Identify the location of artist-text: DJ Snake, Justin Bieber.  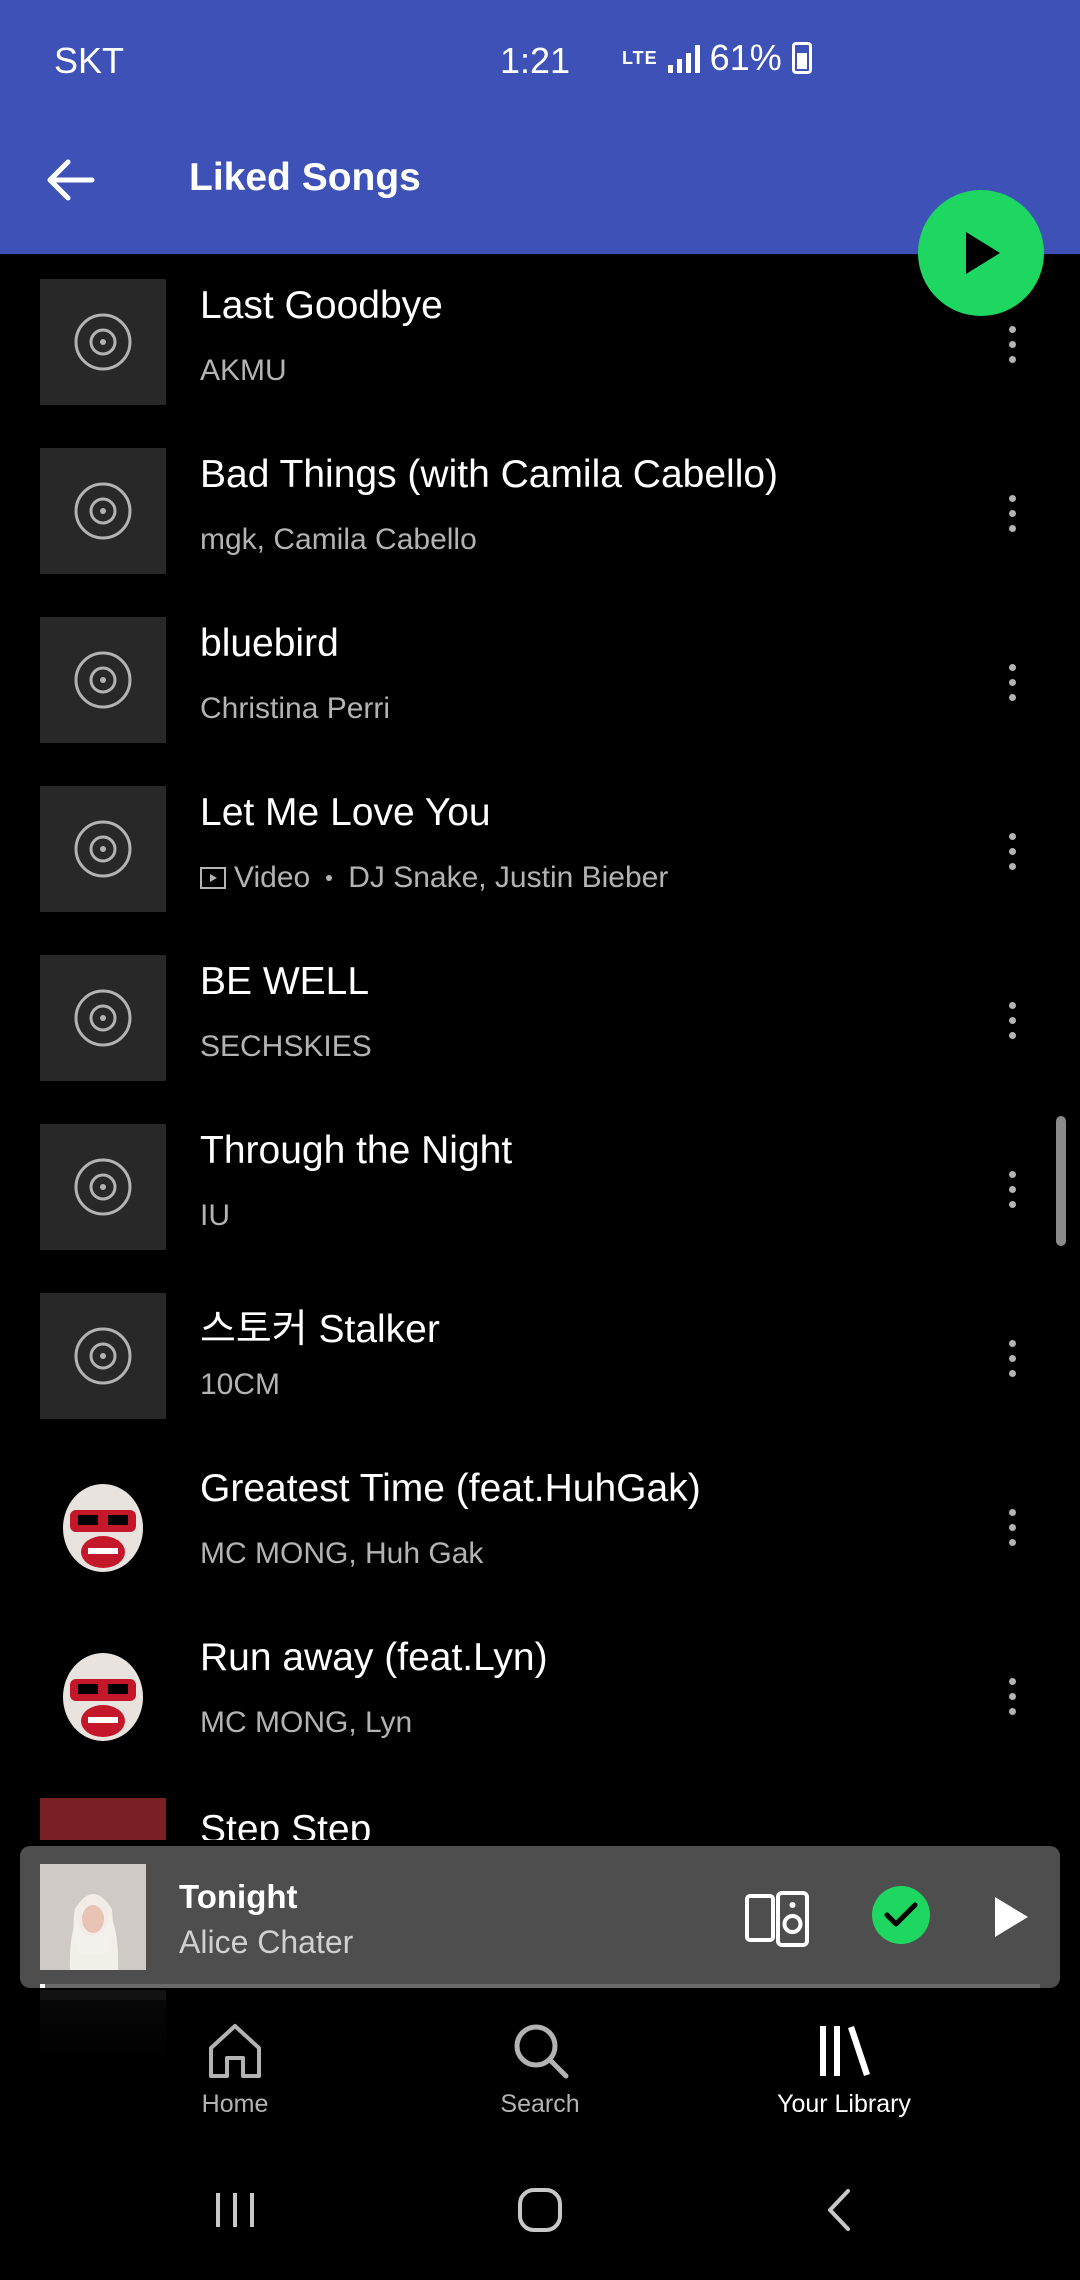
(508, 877).